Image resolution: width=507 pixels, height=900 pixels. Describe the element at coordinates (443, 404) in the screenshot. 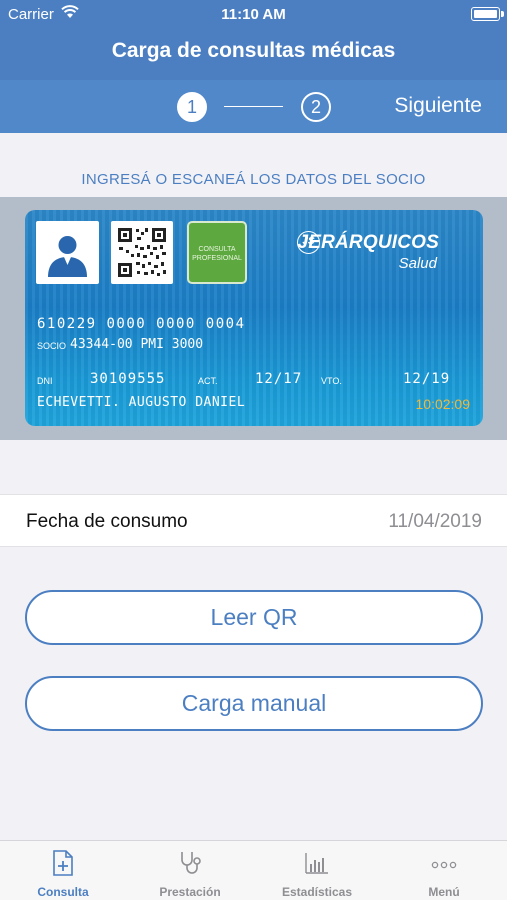

I see `card-clock: 10:02:09` at that location.